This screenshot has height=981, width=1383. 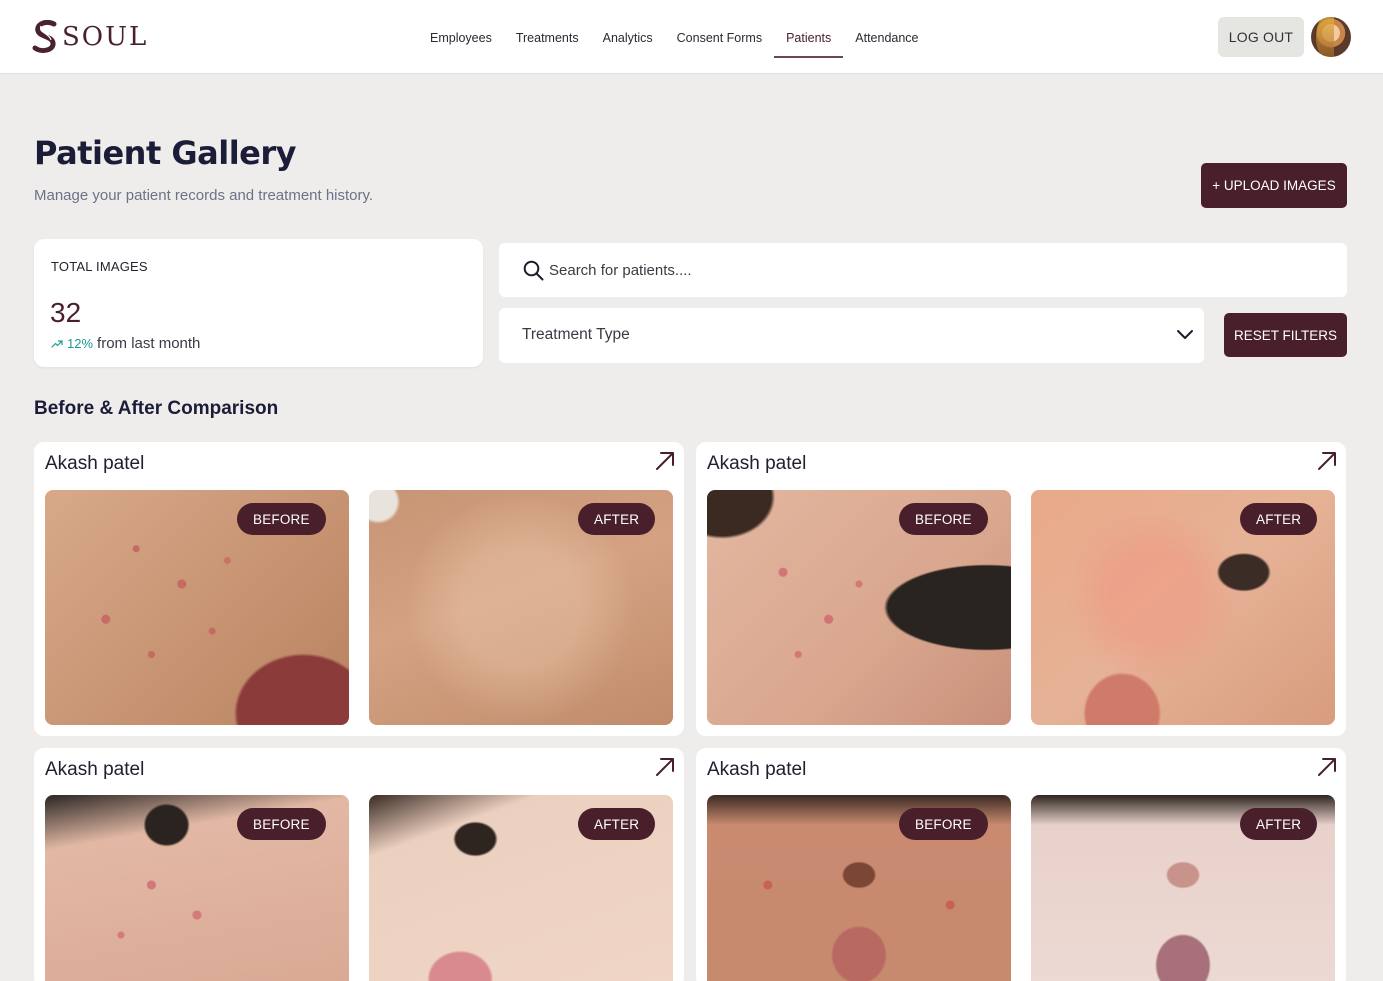 What do you see at coordinates (929, 270) in the screenshot?
I see `search-input` at bounding box center [929, 270].